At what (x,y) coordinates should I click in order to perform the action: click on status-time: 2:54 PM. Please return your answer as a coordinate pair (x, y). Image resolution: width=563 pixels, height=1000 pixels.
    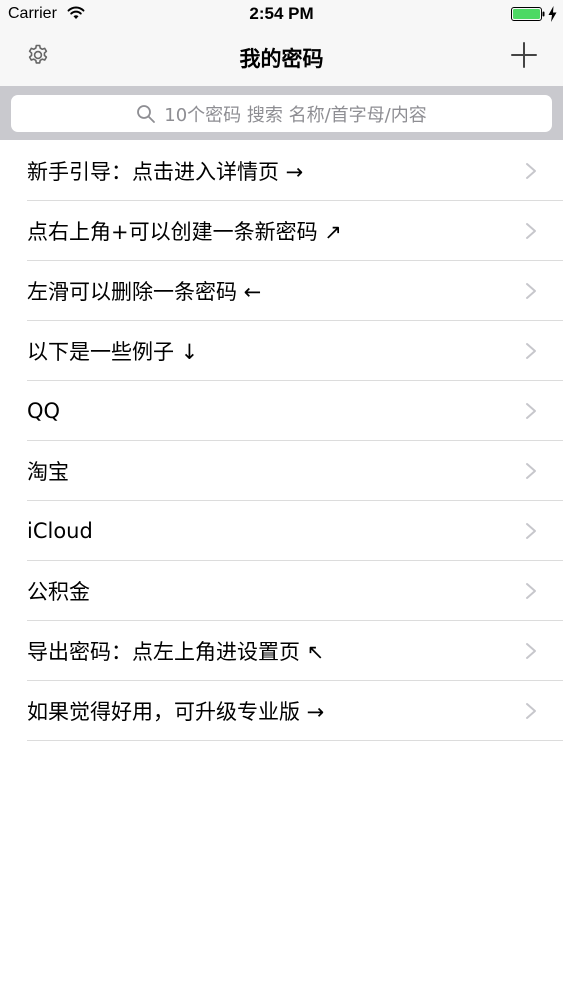
    Looking at the image, I should click on (281, 13).